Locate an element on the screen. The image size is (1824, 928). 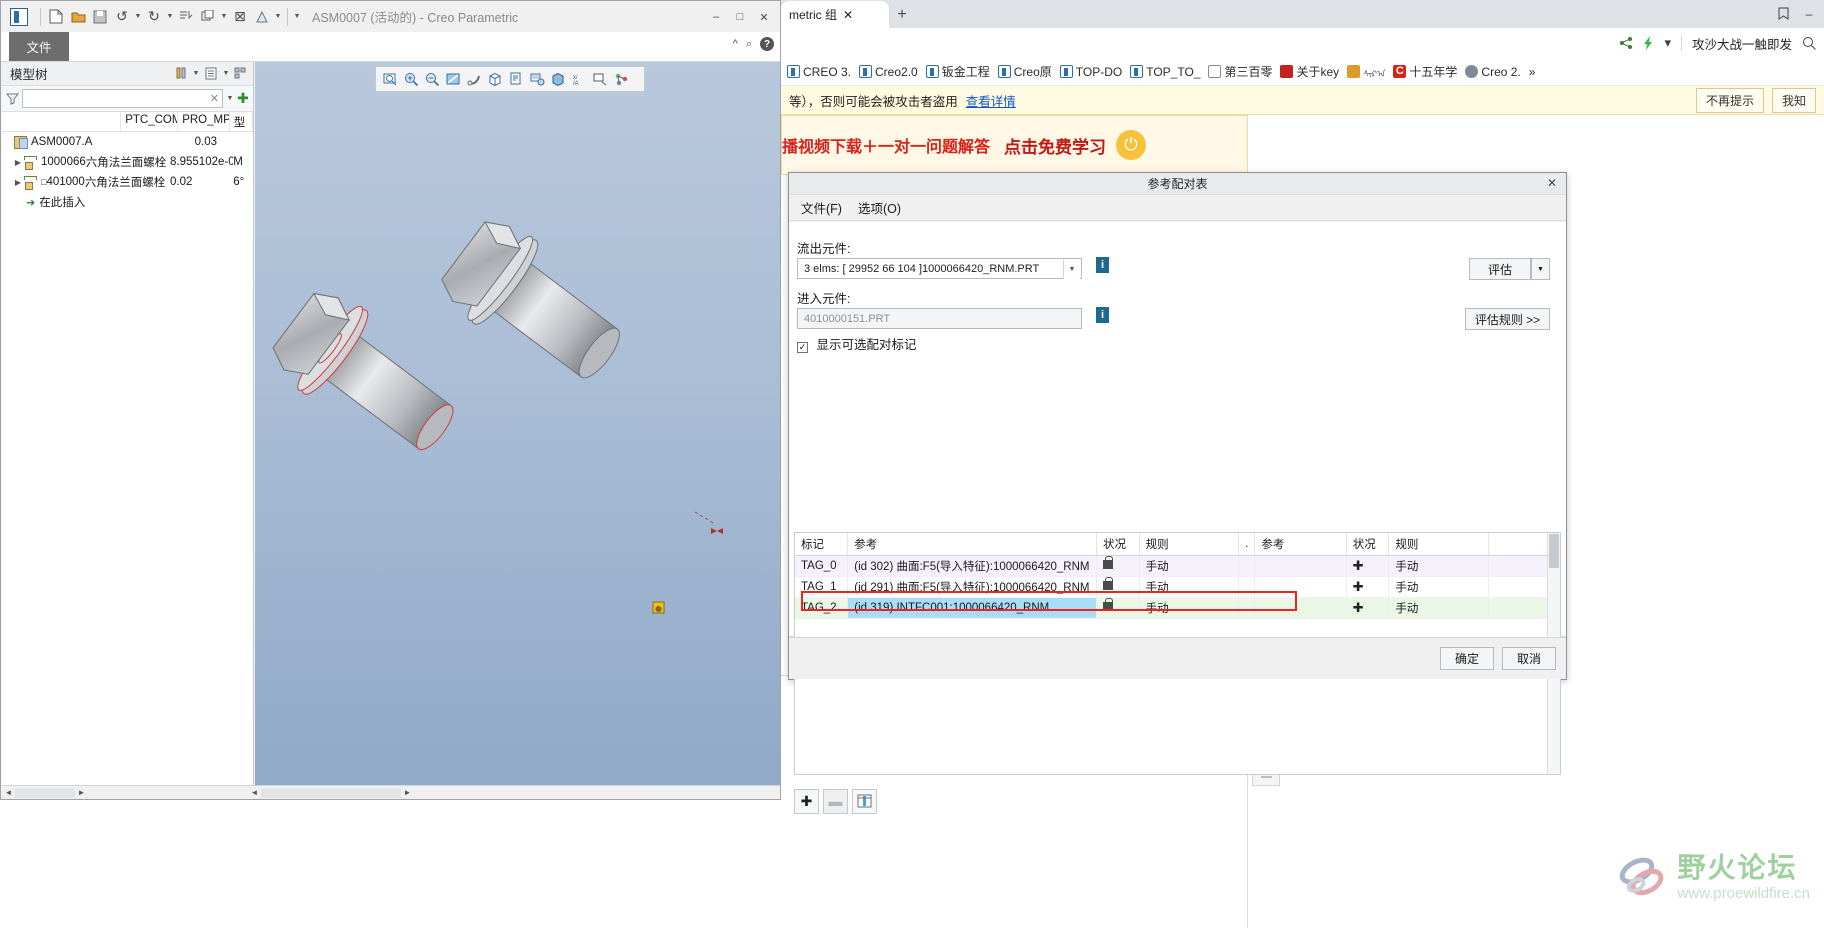
insert-here-row: ➜ 在此插入 is located at coordinates (127, 202).